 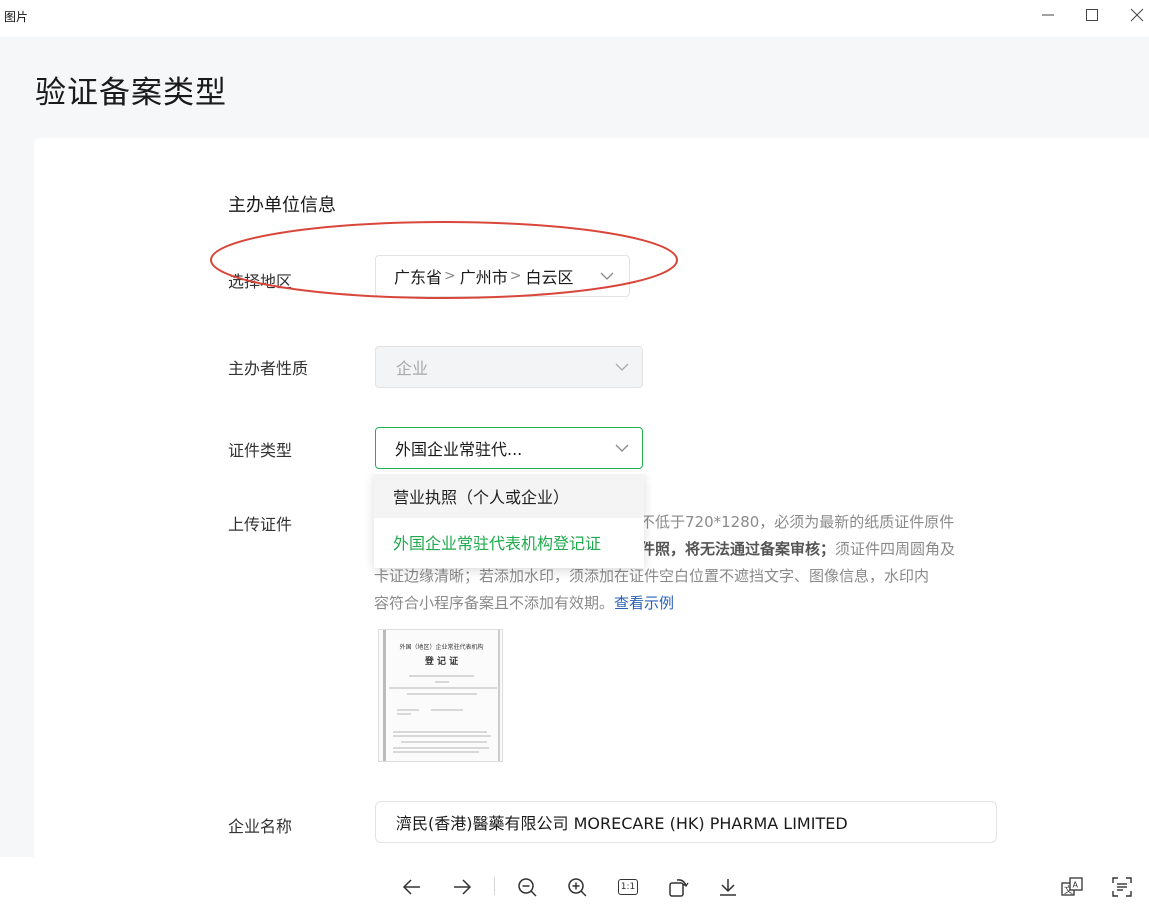 I want to click on translate-icon: 文A, so click(x=1072, y=886).